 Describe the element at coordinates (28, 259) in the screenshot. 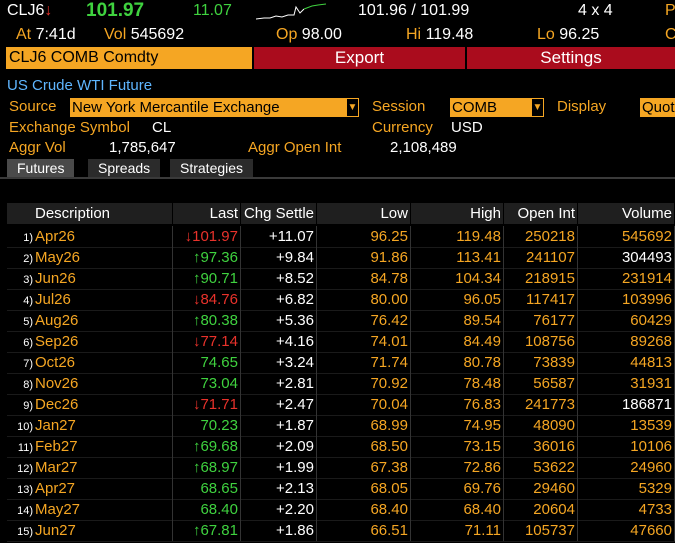

I see `row-number: 2)` at that location.